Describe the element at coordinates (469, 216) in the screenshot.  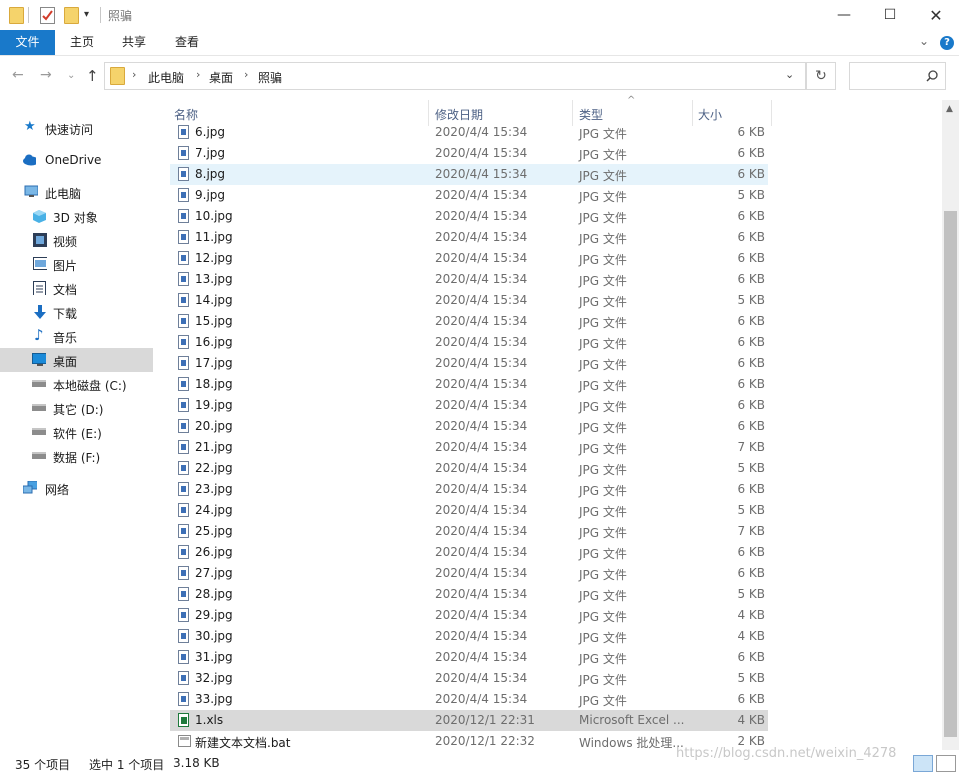
I see `file-row: 10.jpg 2020/4/4 15:34 JPG 文件 6 KB` at that location.